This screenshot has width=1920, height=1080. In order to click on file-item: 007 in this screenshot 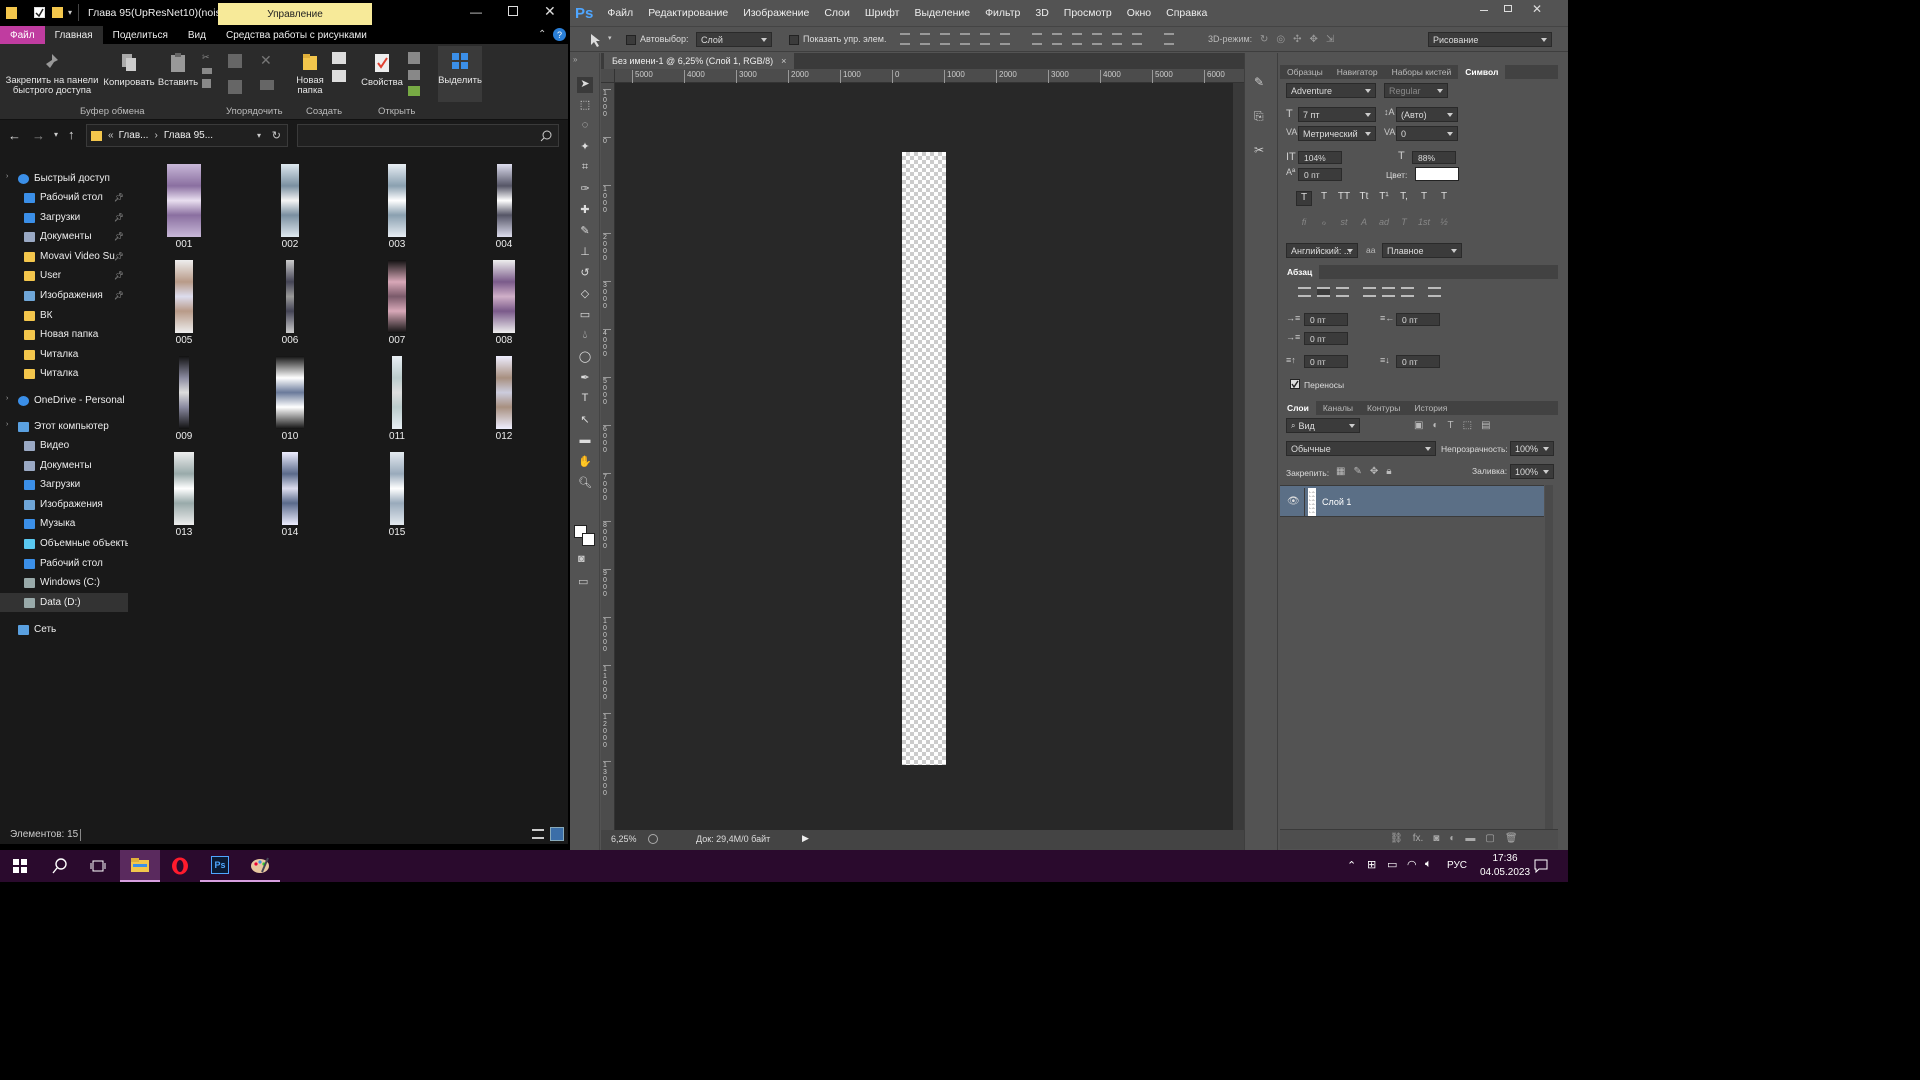, I will do `click(397, 303)`.